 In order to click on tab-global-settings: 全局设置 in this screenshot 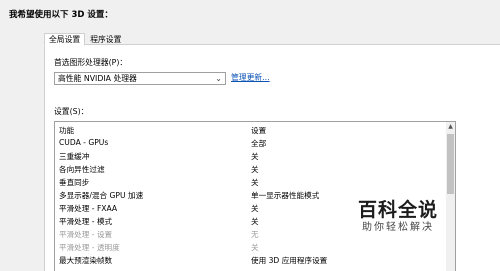, I will do `click(65, 39)`.